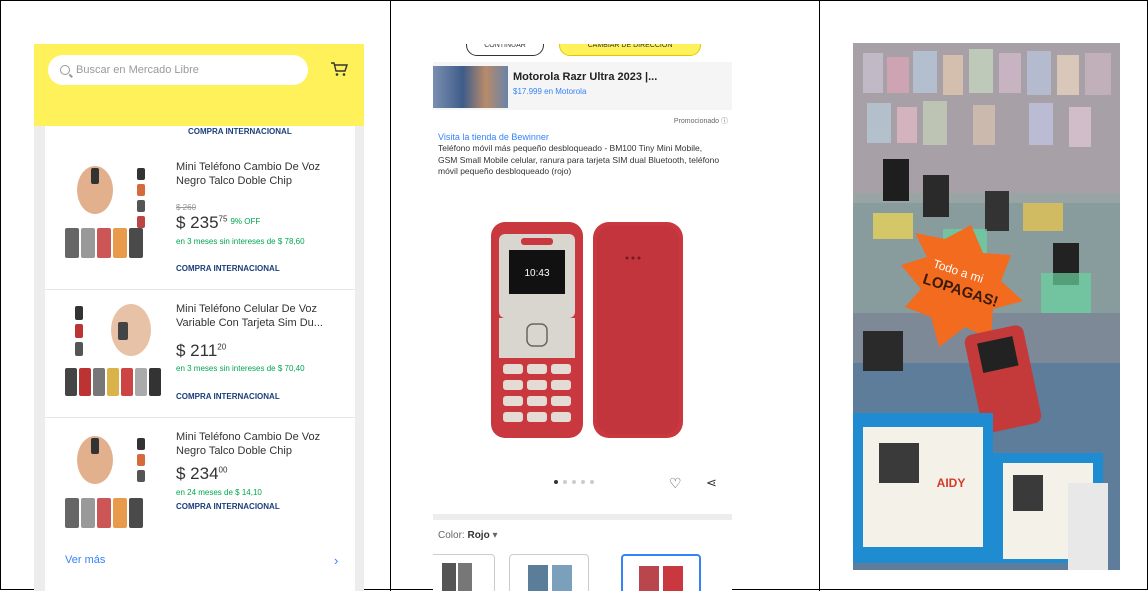 The height and width of the screenshot is (591, 1148). Describe the element at coordinates (65, 70) in the screenshot. I see `search-icon` at that location.